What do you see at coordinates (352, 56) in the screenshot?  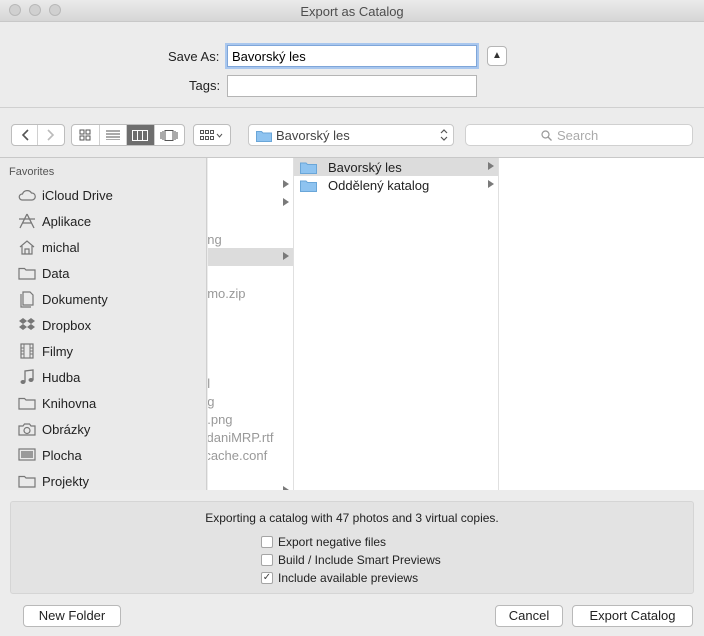 I see `save-as-input: Bavorský les` at bounding box center [352, 56].